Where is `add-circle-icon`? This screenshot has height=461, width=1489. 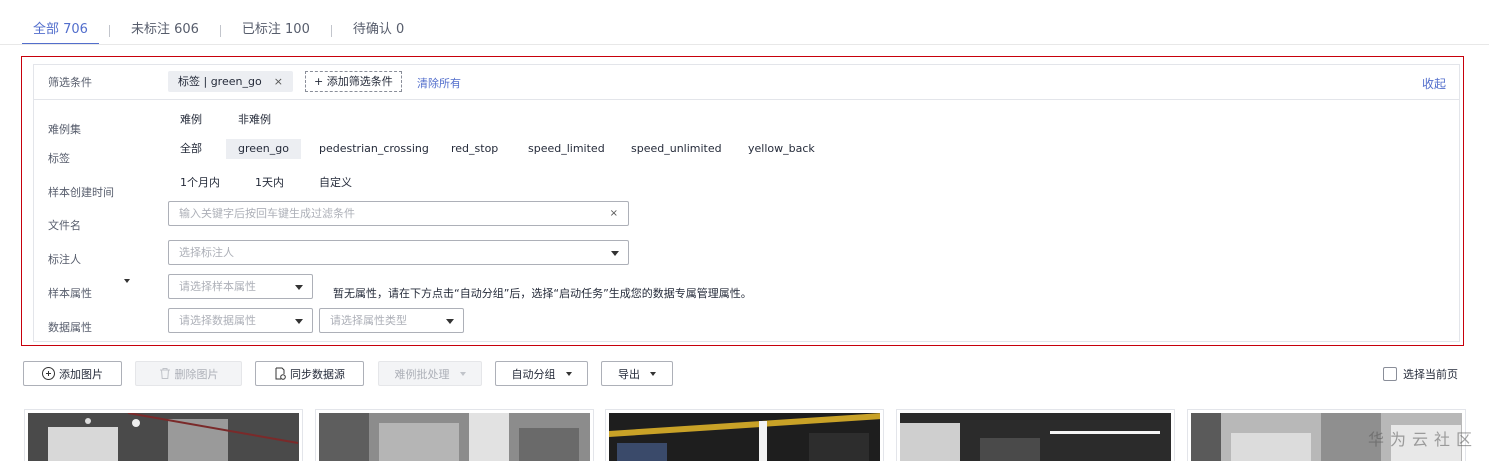
add-circle-icon is located at coordinates (48, 373).